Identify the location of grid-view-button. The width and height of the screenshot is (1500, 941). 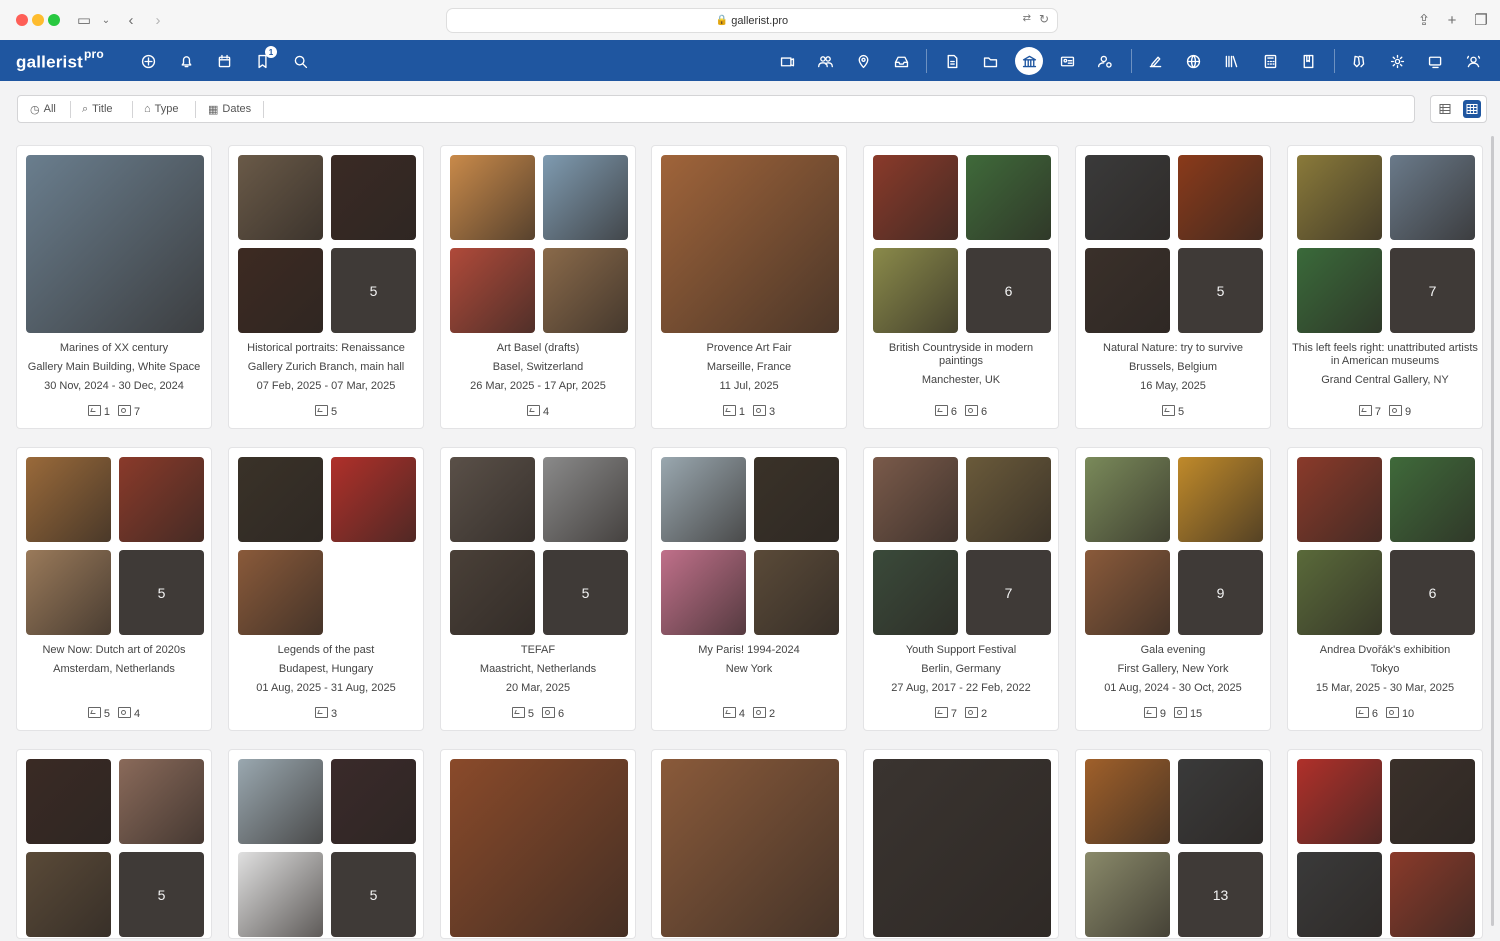
(1472, 109).